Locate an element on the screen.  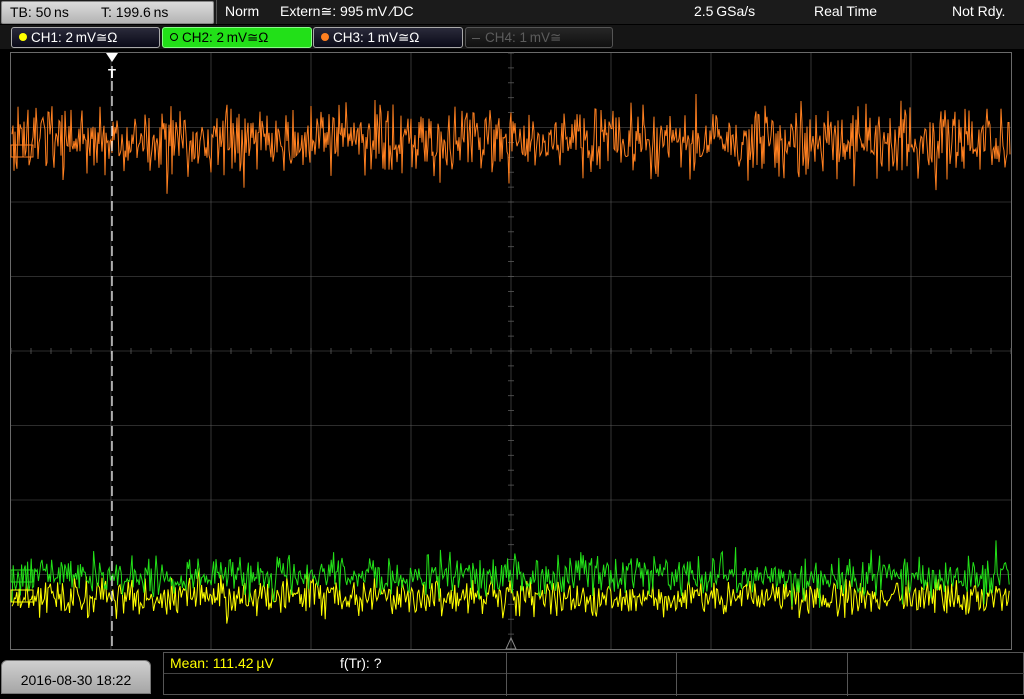
frequency-measurement: f(Tr): ? is located at coordinates (361, 663).